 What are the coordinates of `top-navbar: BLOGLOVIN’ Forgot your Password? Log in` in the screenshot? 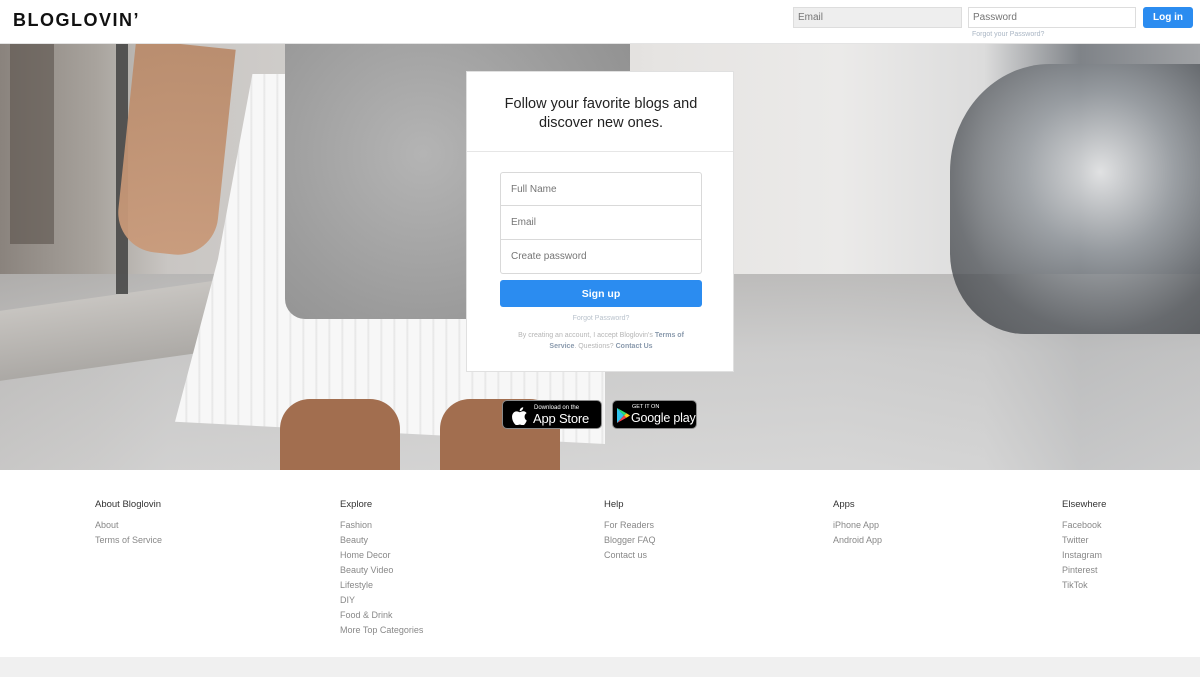 It's located at (600, 22).